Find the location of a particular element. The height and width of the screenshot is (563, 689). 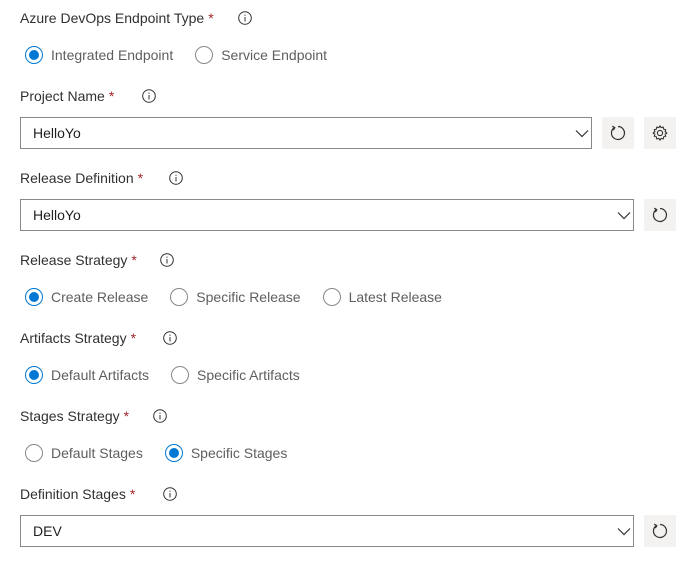

definition-stages-label: Definition Stages * is located at coordinates (77, 494).